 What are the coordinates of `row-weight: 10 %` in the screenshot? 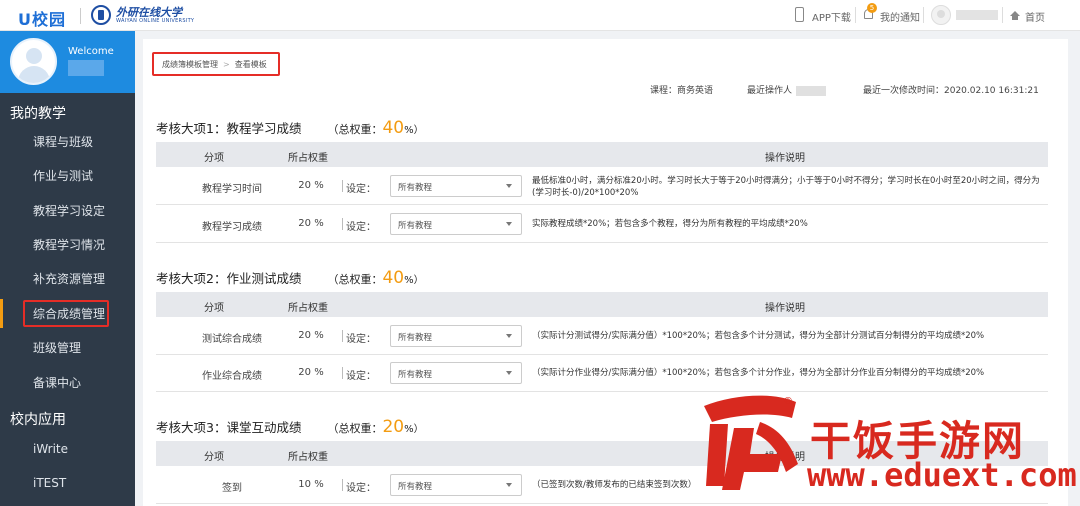 It's located at (311, 484).